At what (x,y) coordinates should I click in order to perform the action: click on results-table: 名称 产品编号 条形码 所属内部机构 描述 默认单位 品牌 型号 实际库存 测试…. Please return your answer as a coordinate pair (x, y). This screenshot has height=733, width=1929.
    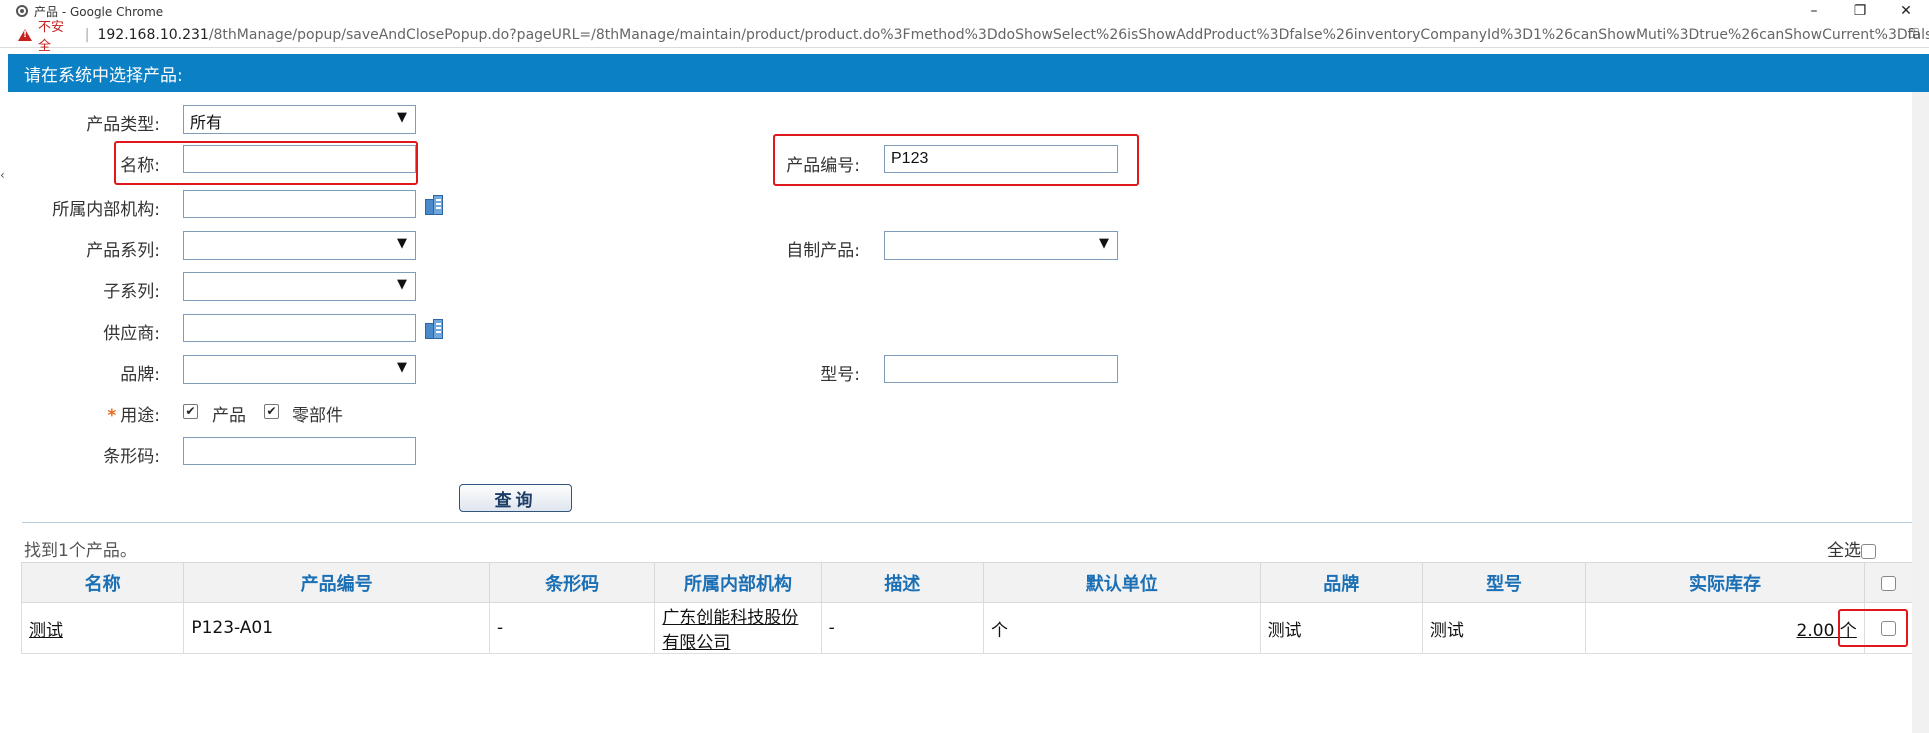
    Looking at the image, I should click on (967, 608).